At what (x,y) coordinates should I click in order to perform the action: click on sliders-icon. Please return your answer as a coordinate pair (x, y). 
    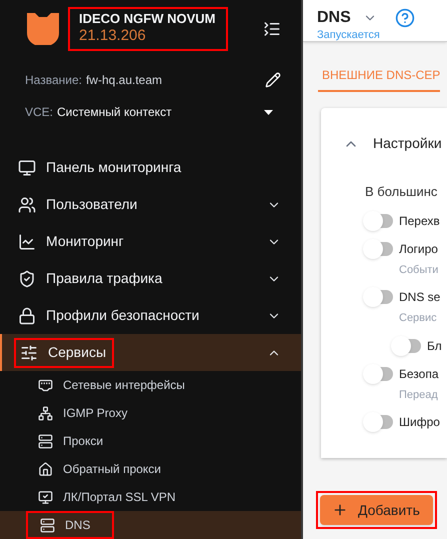
    Looking at the image, I should click on (29, 353).